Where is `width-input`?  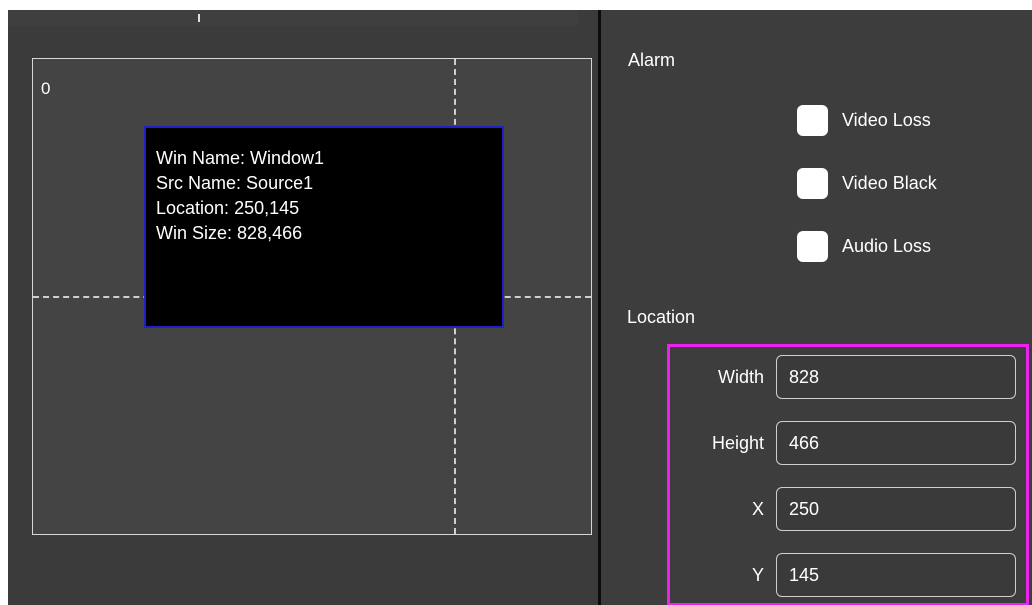
width-input is located at coordinates (896, 377).